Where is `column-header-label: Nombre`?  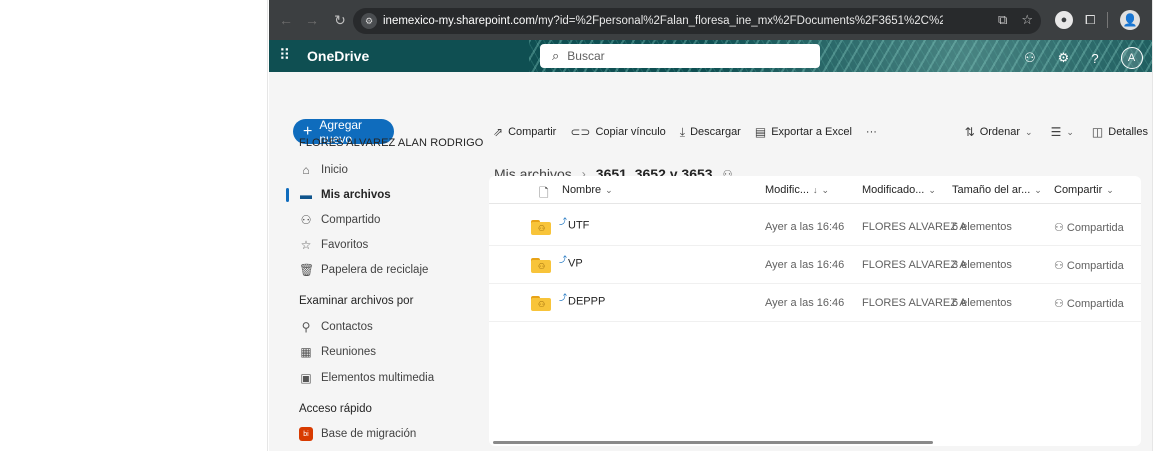 column-header-label: Nombre is located at coordinates (582, 190).